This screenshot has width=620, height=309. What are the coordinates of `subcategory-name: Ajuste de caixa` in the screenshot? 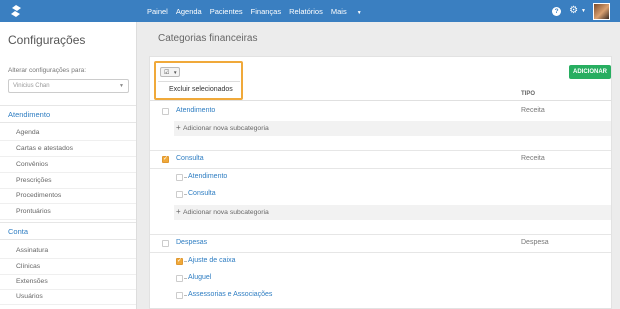 It's located at (211, 260).